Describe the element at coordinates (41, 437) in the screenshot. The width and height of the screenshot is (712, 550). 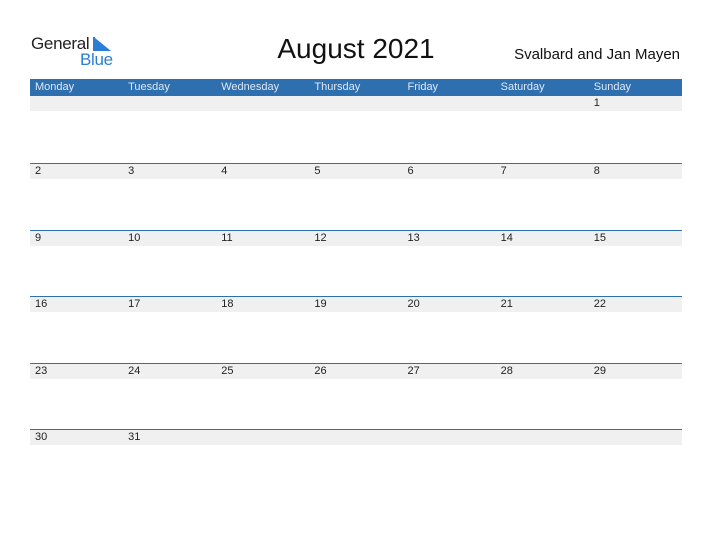
I see `day-cell: 30` at that location.